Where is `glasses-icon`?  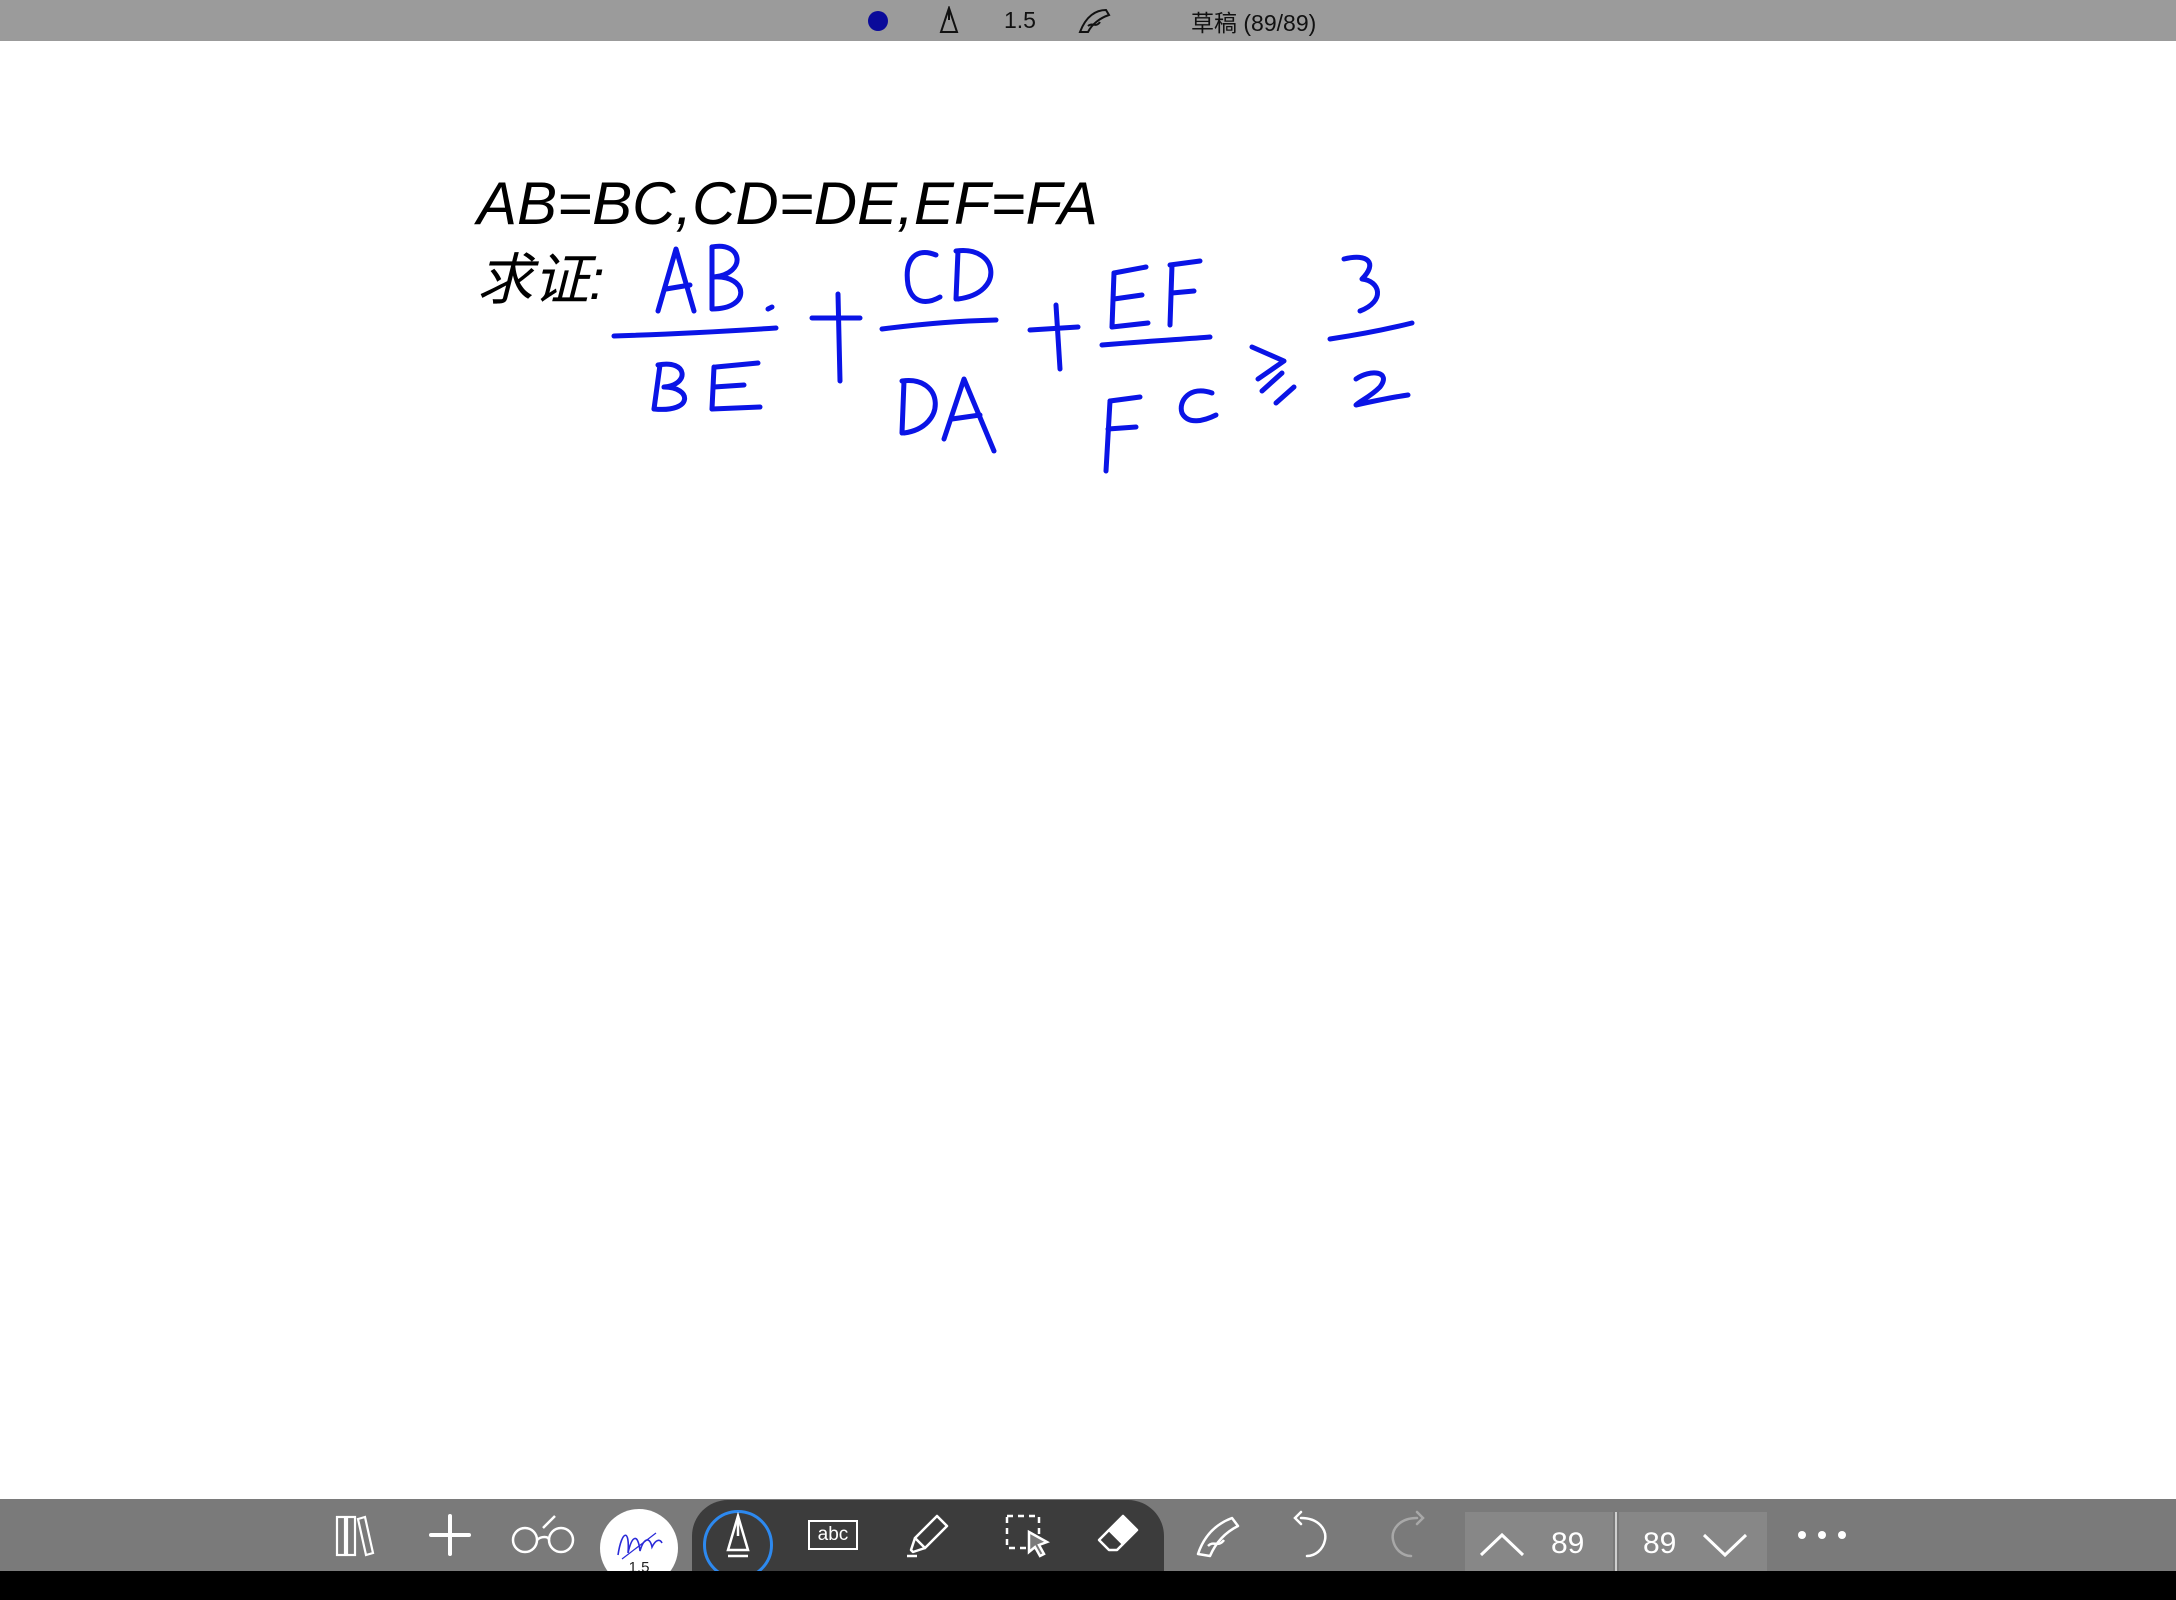
glasses-icon is located at coordinates (545, 1535).